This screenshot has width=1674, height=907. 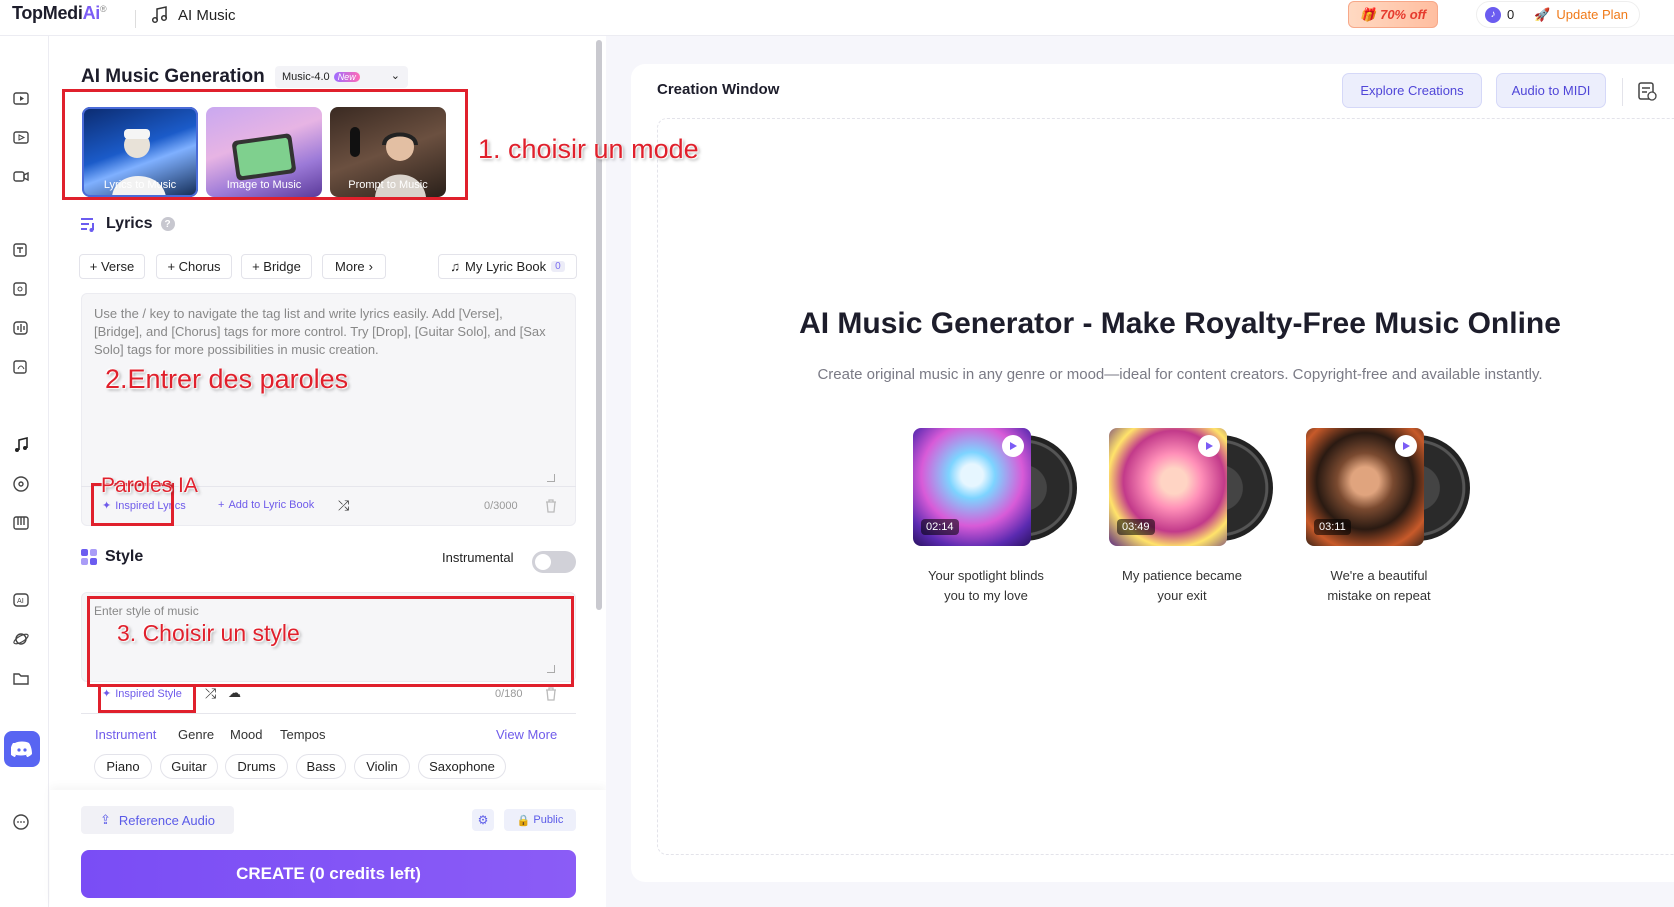 I want to click on chip-bass: Bass, so click(x=321, y=766).